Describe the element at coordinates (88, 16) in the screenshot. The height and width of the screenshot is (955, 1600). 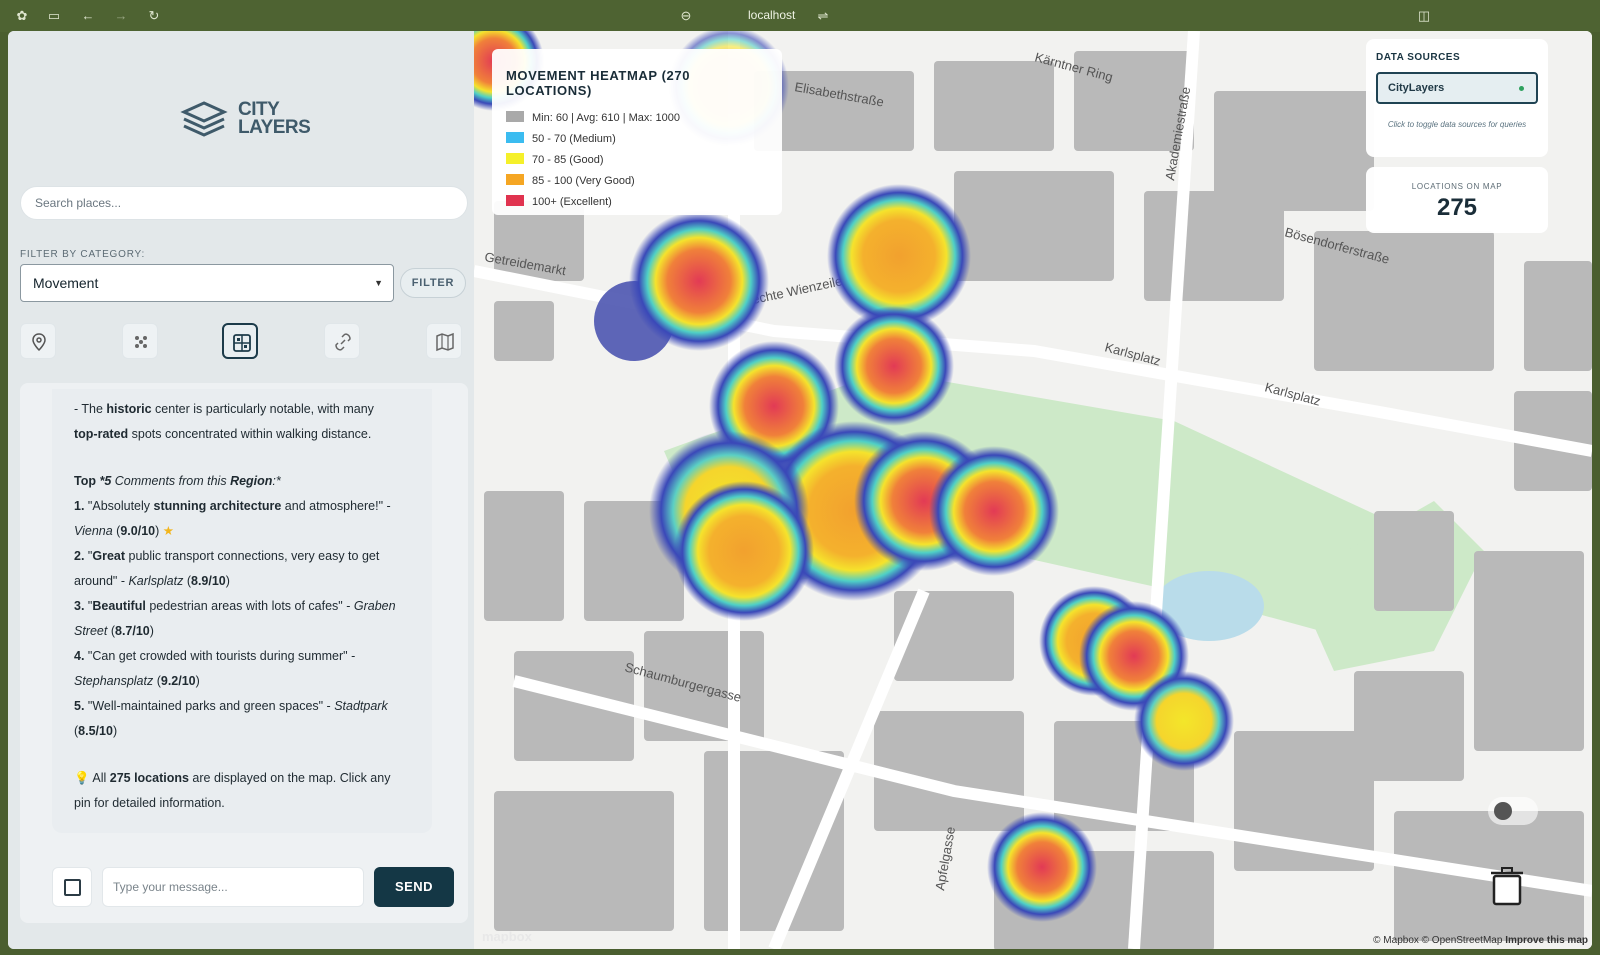
I see `back-icon: ←` at that location.